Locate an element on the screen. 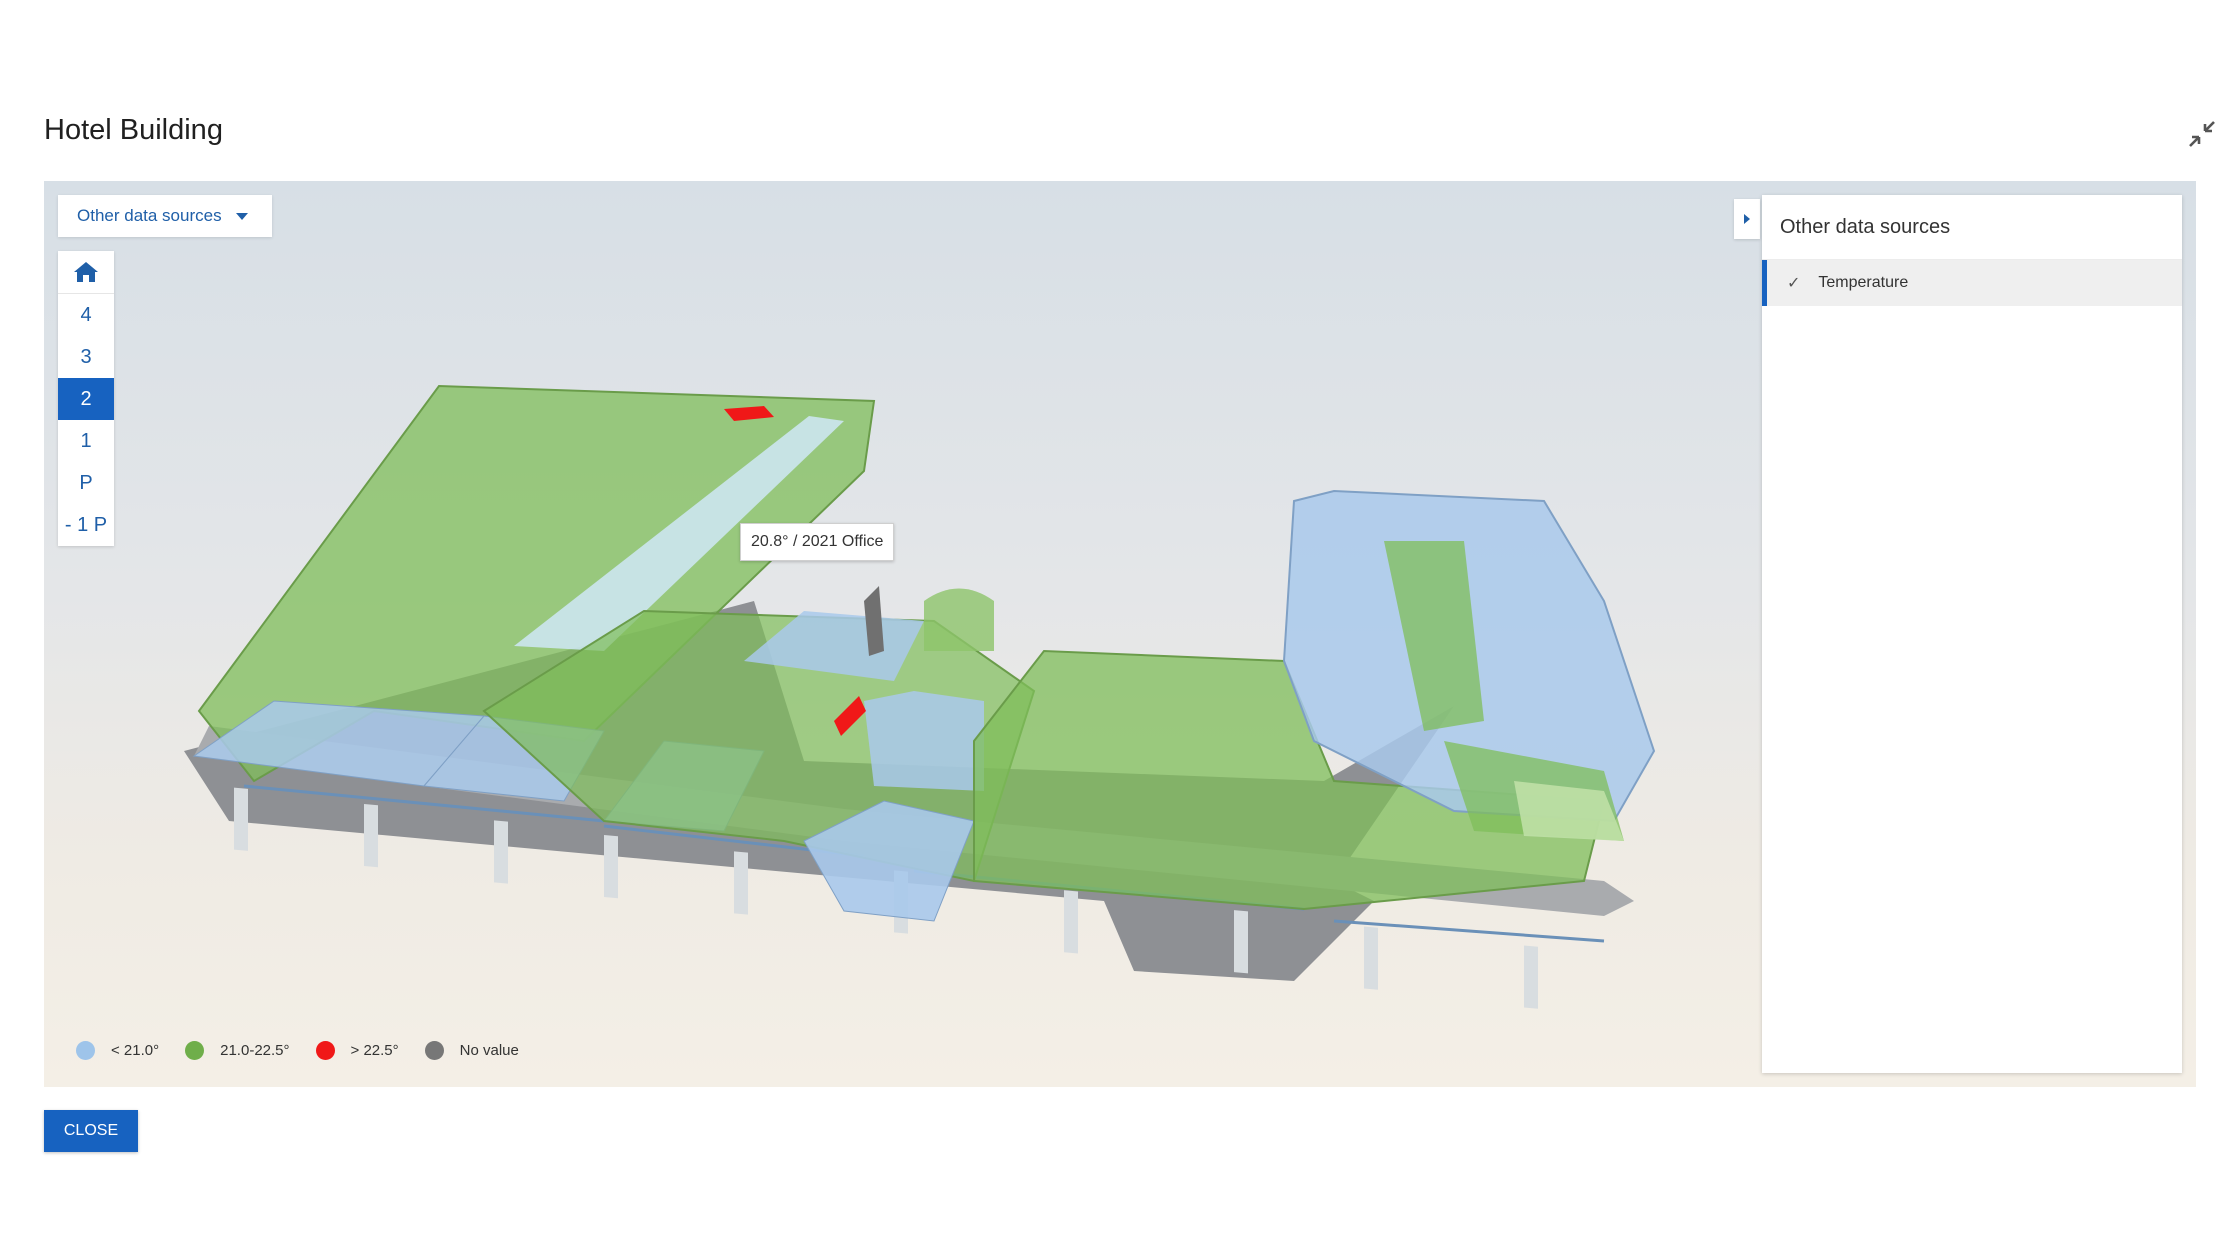  data-sources-dropdown: Other data sources is located at coordinates (165, 216).